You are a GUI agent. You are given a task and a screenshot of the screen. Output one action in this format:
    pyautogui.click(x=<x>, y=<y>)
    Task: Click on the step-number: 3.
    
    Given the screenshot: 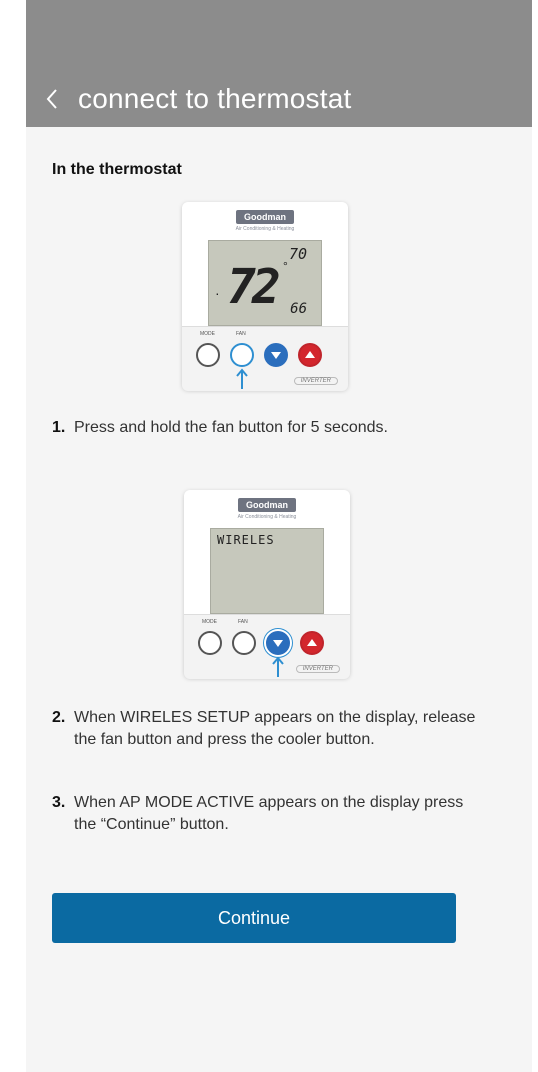 What is the action you would take?
    pyautogui.click(x=59, y=802)
    